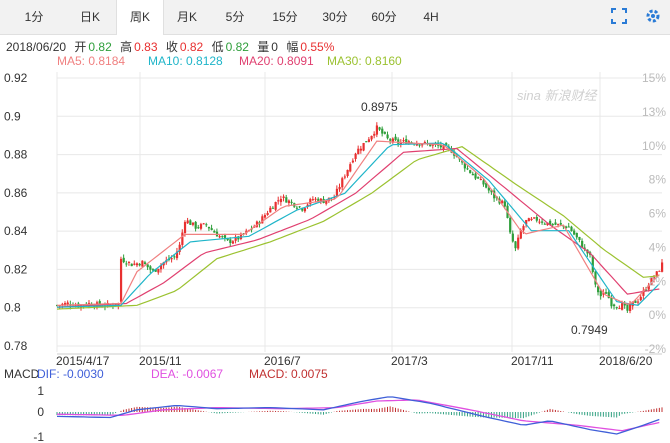 Image resolution: width=670 pixels, height=443 pixels. Describe the element at coordinates (187, 17) in the screenshot. I see `tab-3: 月K` at that location.